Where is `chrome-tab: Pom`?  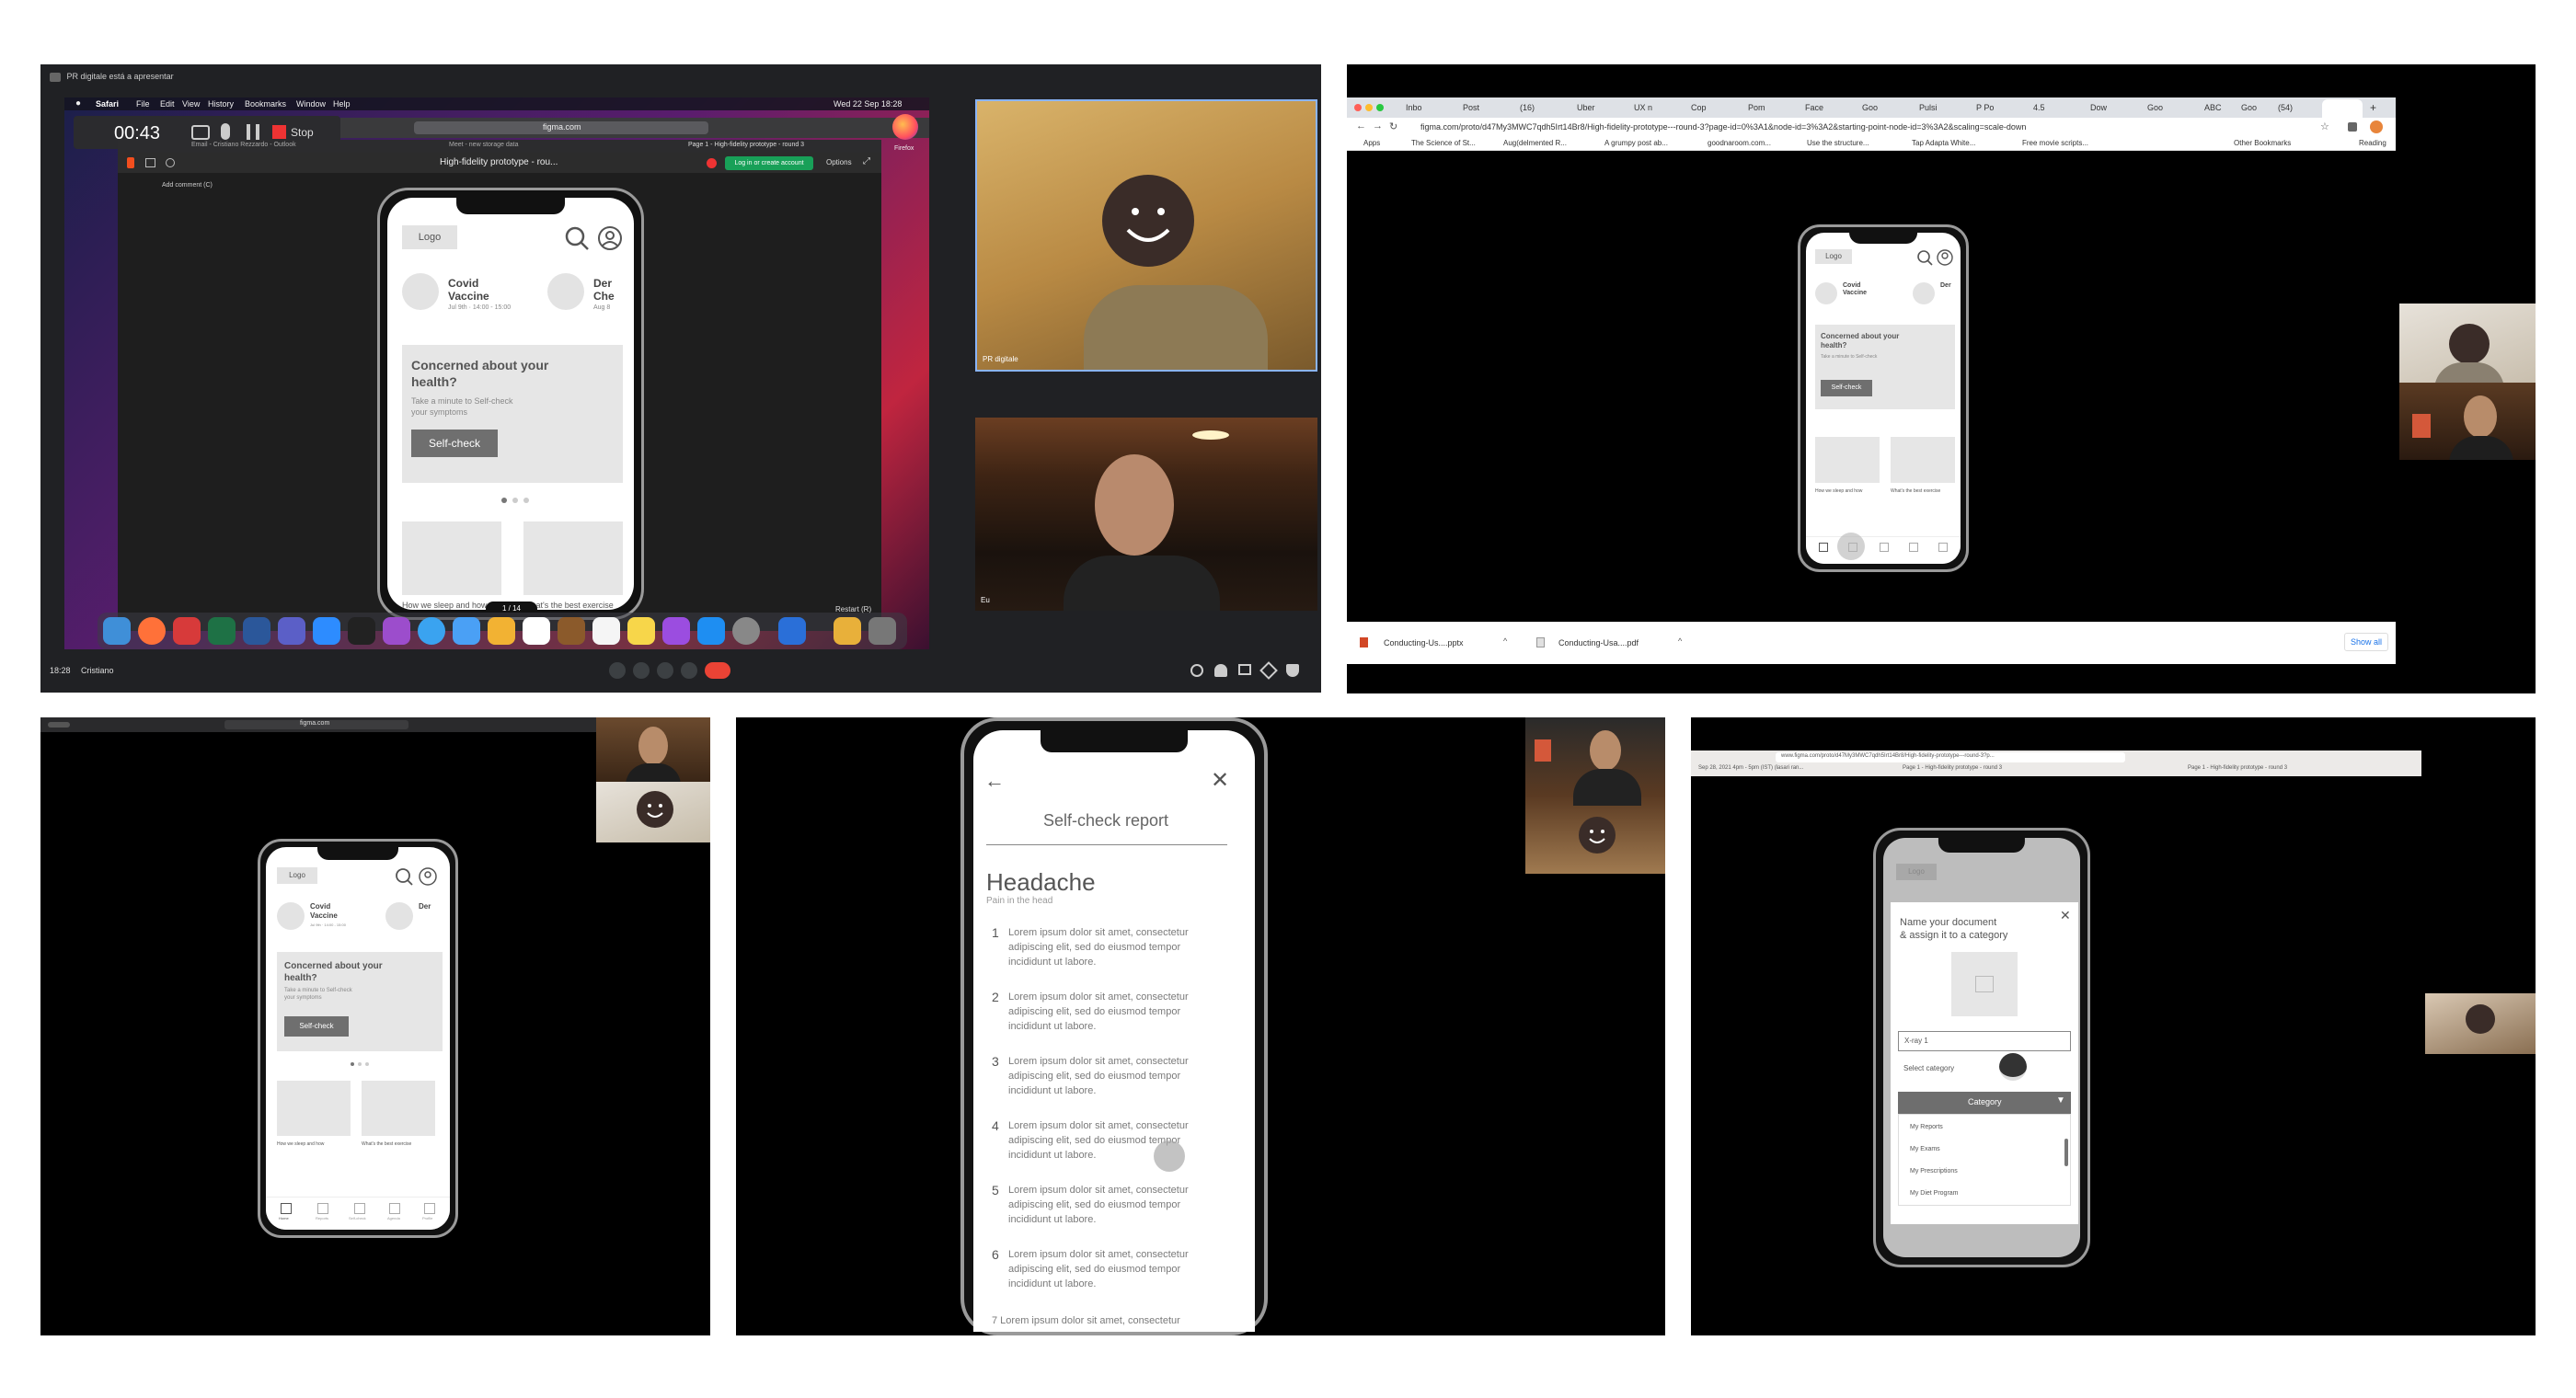
chrome-tab: Pom is located at coordinates (1756, 107).